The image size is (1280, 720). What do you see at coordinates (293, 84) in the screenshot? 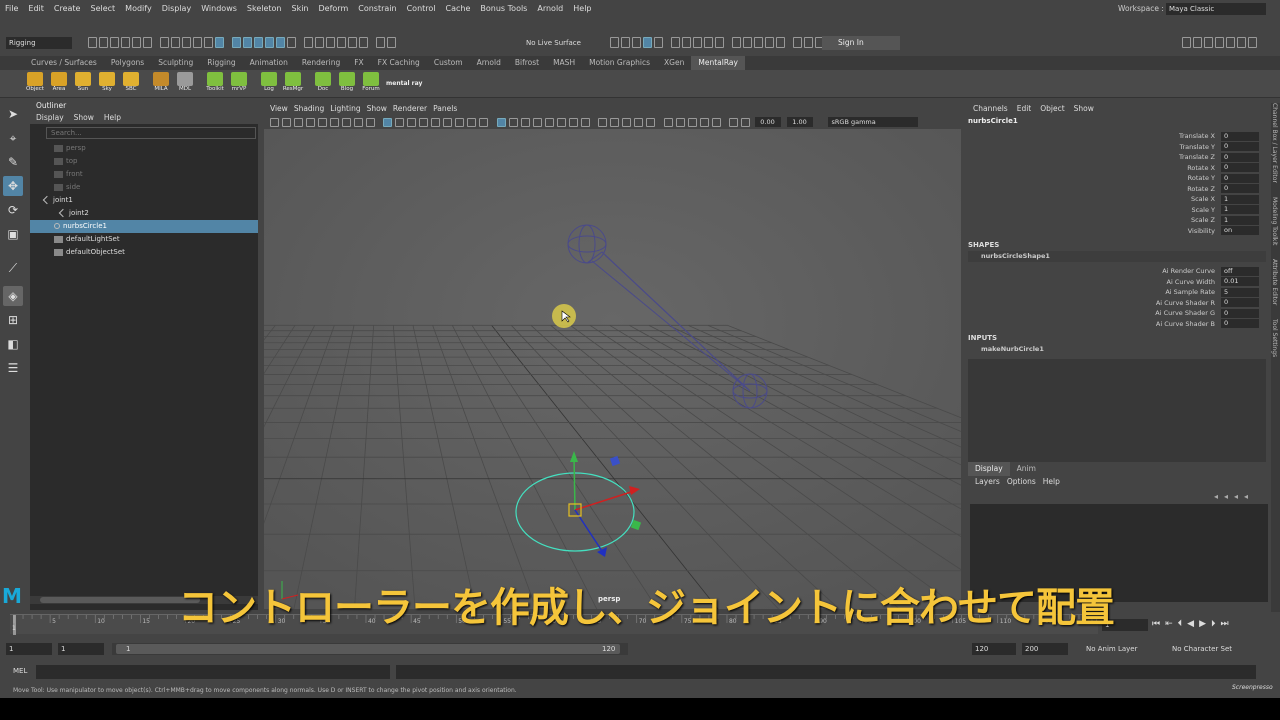
I see `shelf-button-resmgr: ResMgr` at bounding box center [293, 84].